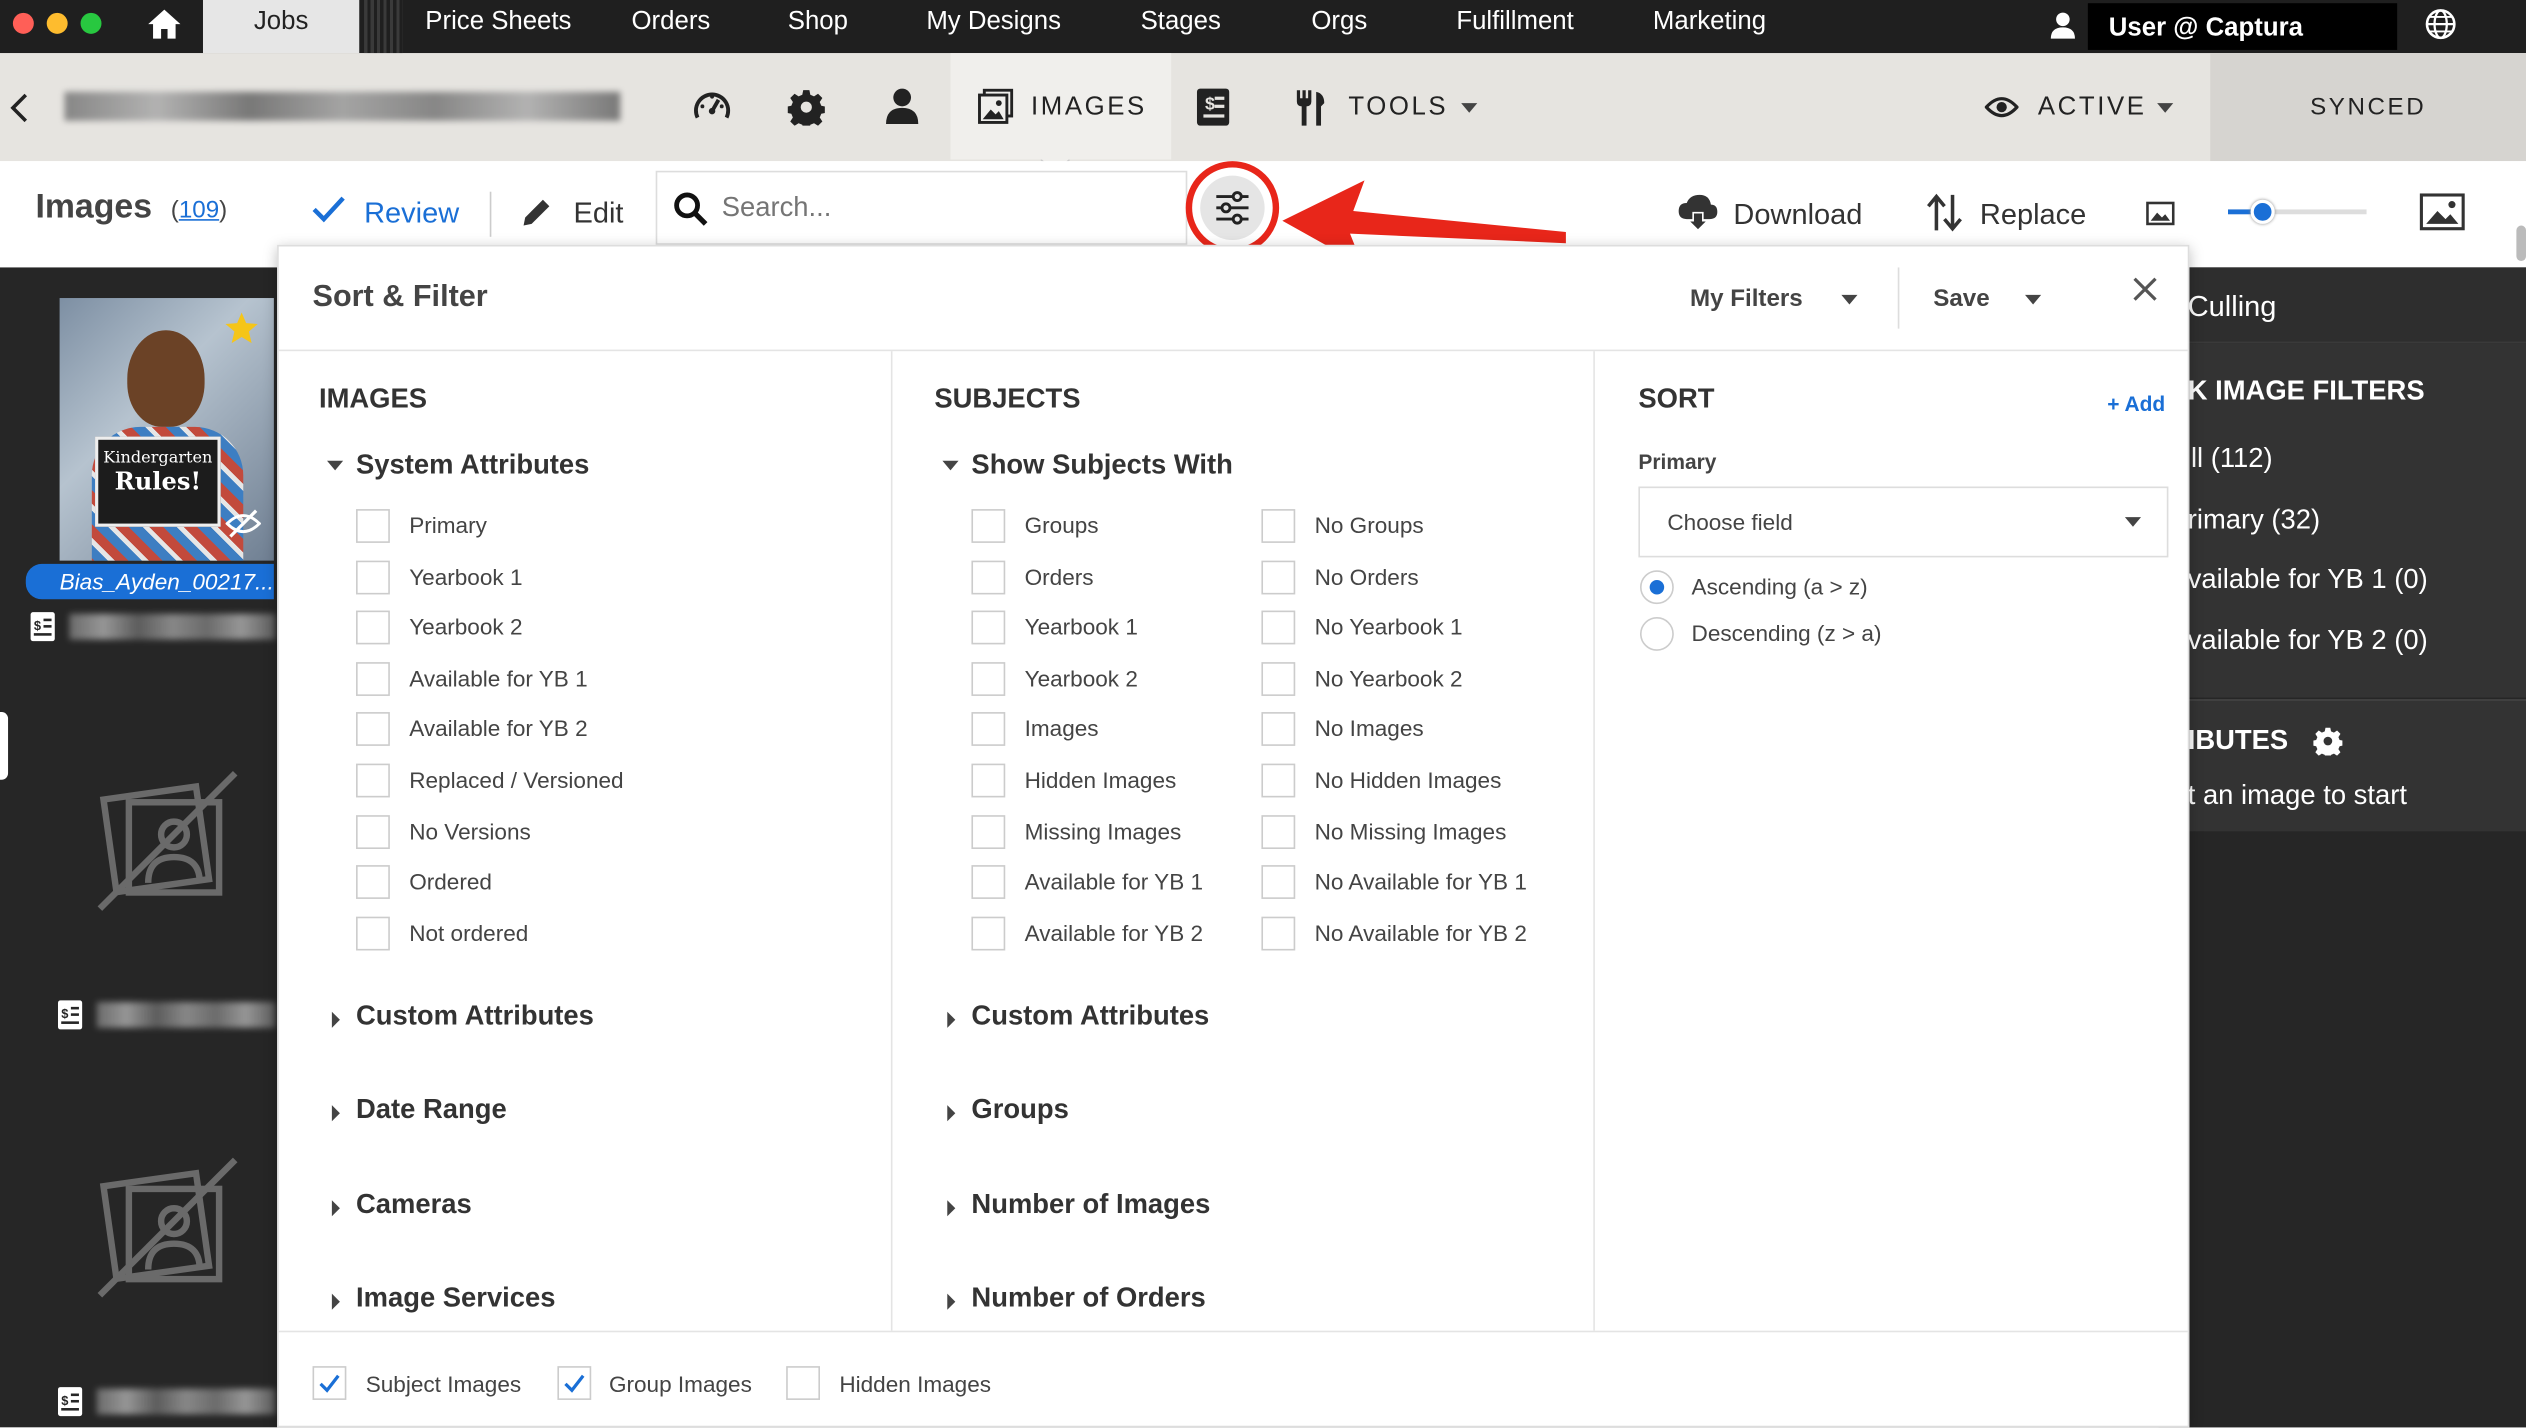 Image resolution: width=2526 pixels, height=1428 pixels. What do you see at coordinates (164, 24) in the screenshot?
I see `home-icon` at bounding box center [164, 24].